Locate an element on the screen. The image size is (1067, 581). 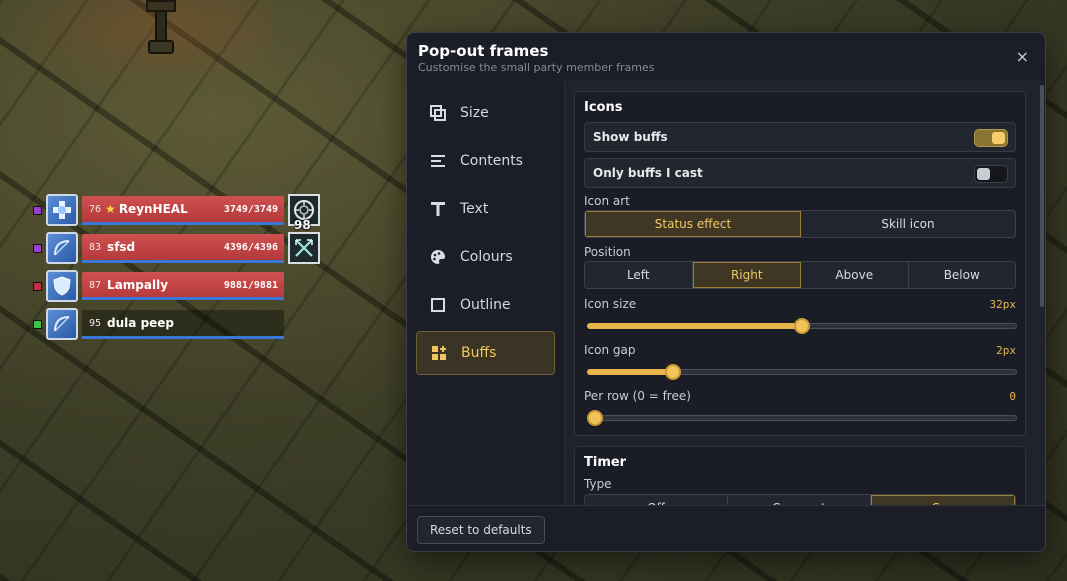
close-icon: × is located at coordinates (1022, 56).